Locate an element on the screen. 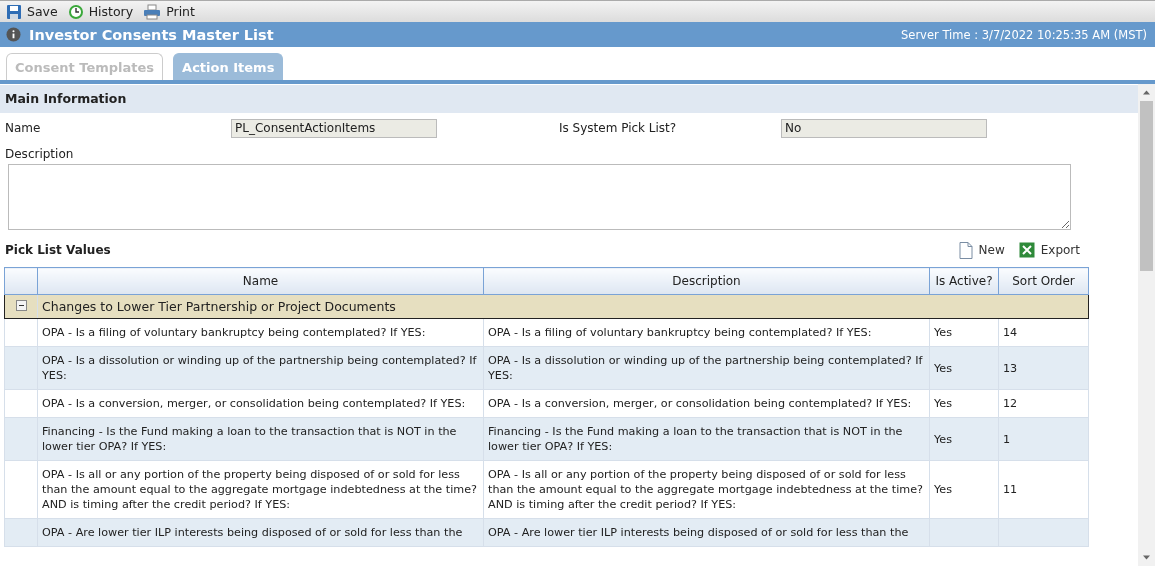 This screenshot has height=566, width=1155. clock-icon is located at coordinates (75, 11).